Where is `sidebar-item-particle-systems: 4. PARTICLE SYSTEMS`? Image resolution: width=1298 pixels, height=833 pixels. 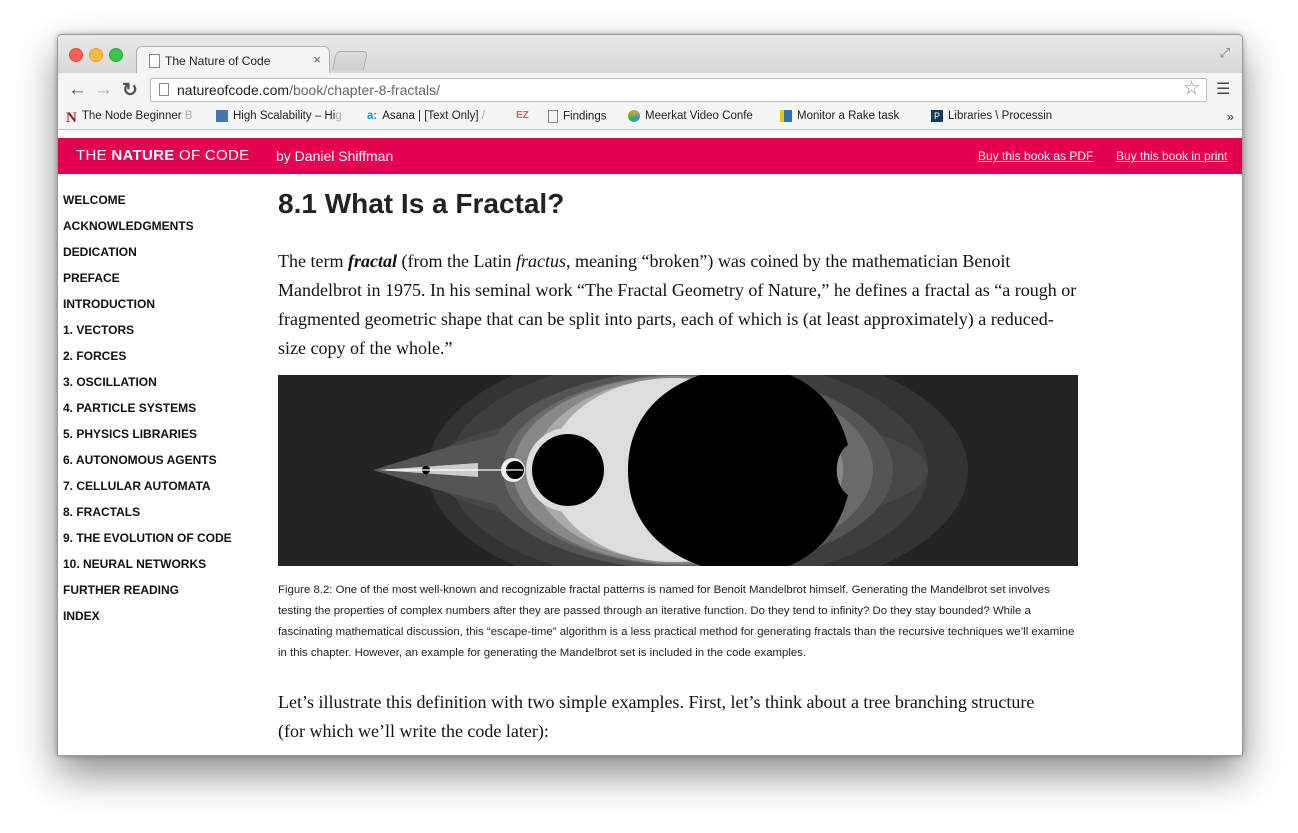 sidebar-item-particle-systems: 4. PARTICLE SYSTEMS is located at coordinates (163, 413).